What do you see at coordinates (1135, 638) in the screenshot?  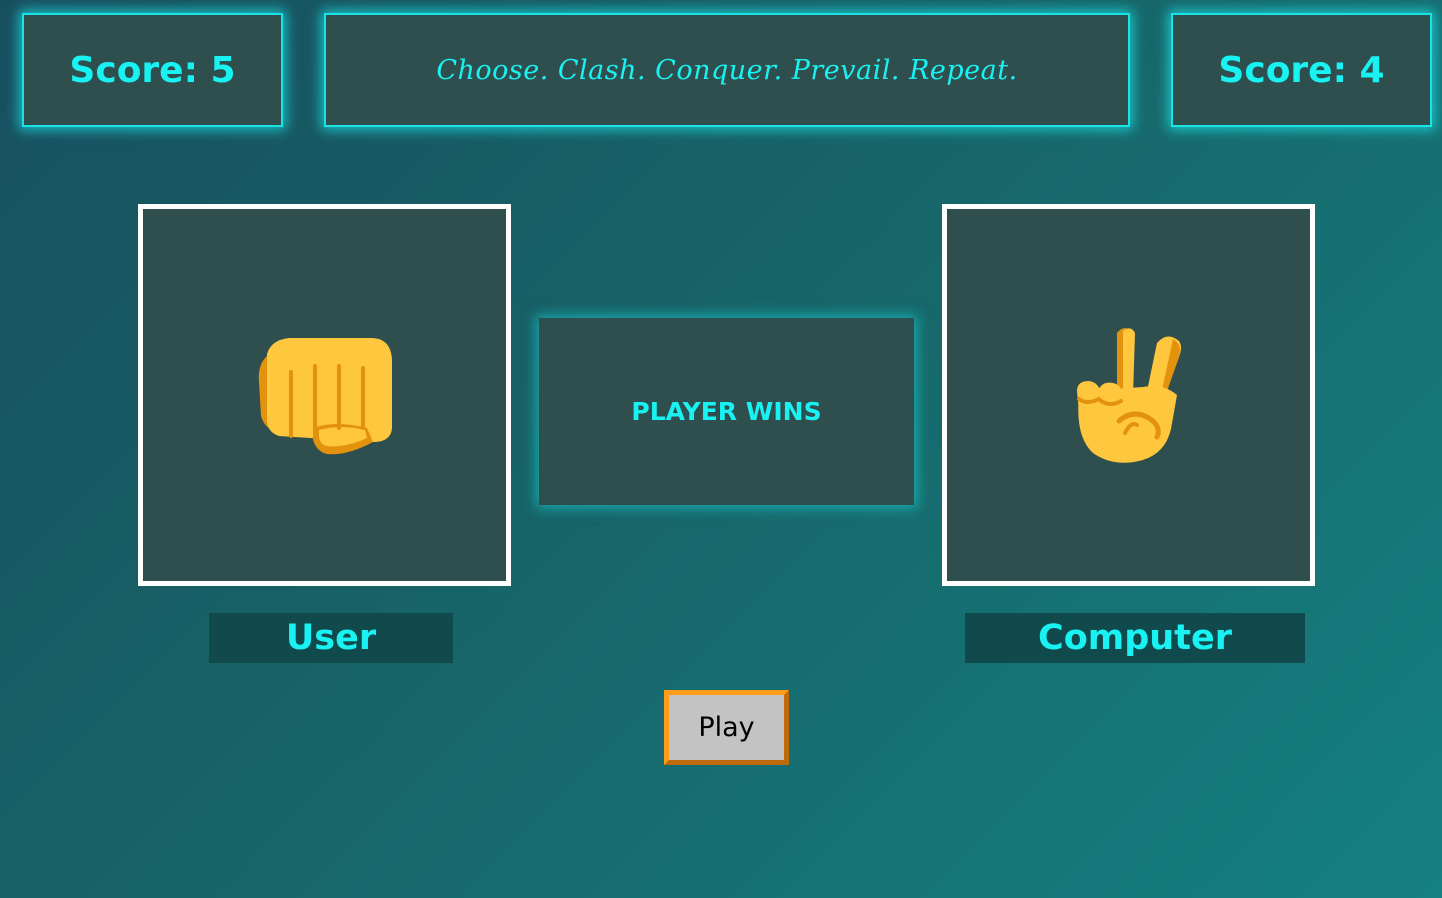 I see `computer-label: Computer` at bounding box center [1135, 638].